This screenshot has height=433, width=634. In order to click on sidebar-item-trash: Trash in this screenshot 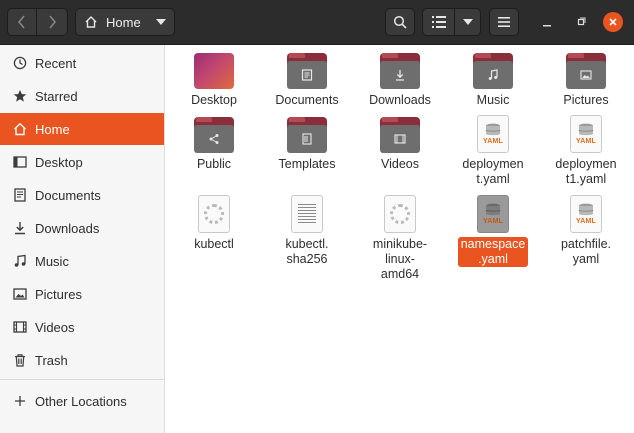, I will do `click(82, 360)`.